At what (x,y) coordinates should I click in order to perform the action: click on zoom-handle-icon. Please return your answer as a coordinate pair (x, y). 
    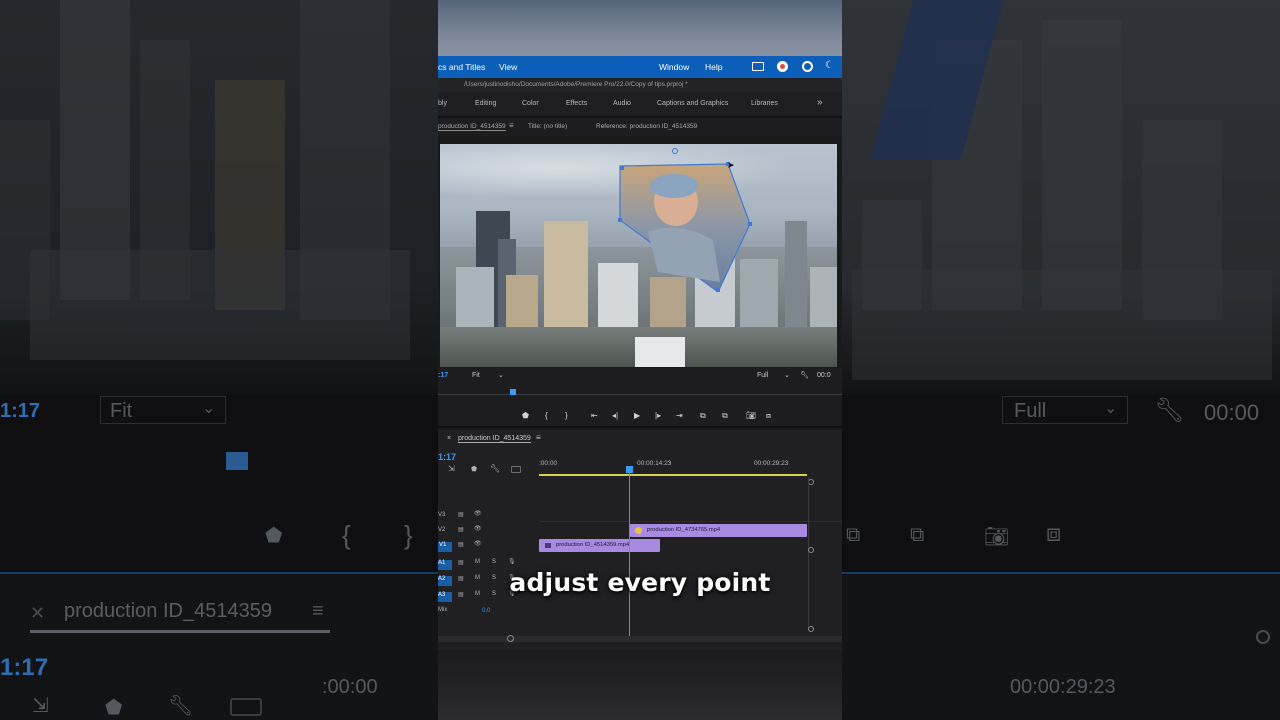
    Looking at the image, I should click on (510, 638).